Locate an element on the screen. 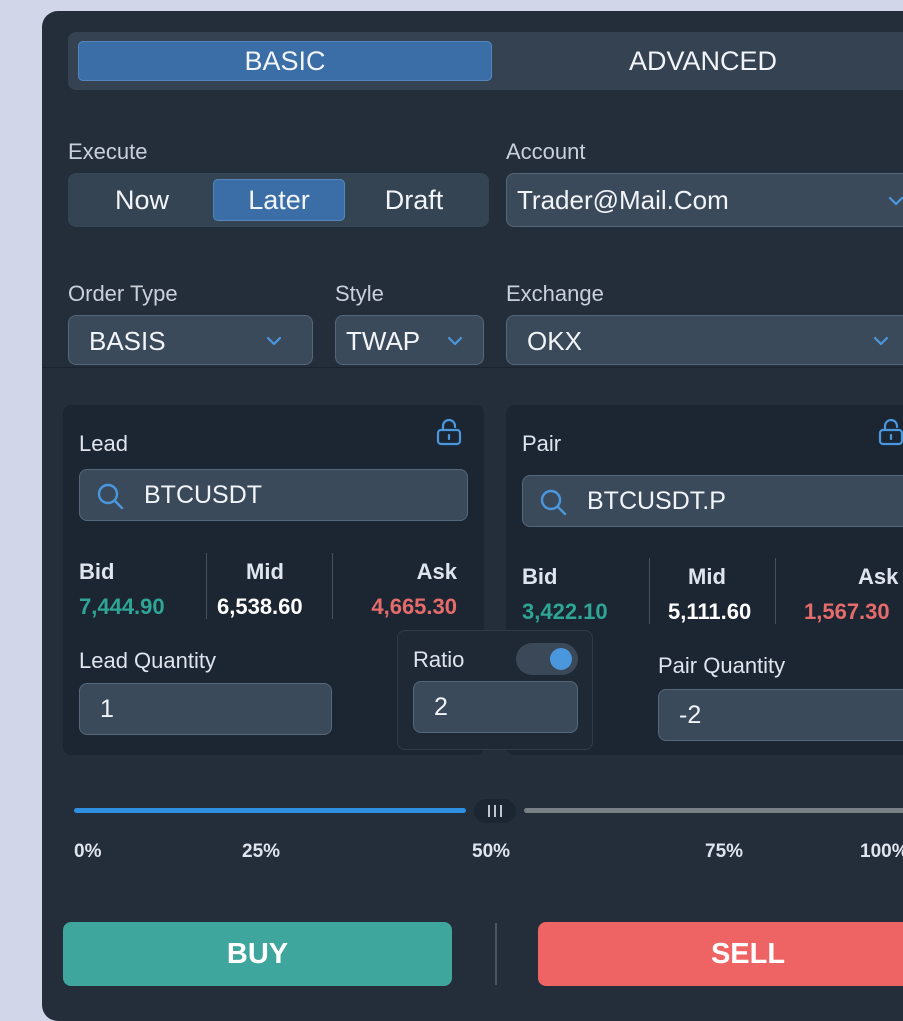 The height and width of the screenshot is (1021, 903). pair-title: Pair is located at coordinates (542, 443).